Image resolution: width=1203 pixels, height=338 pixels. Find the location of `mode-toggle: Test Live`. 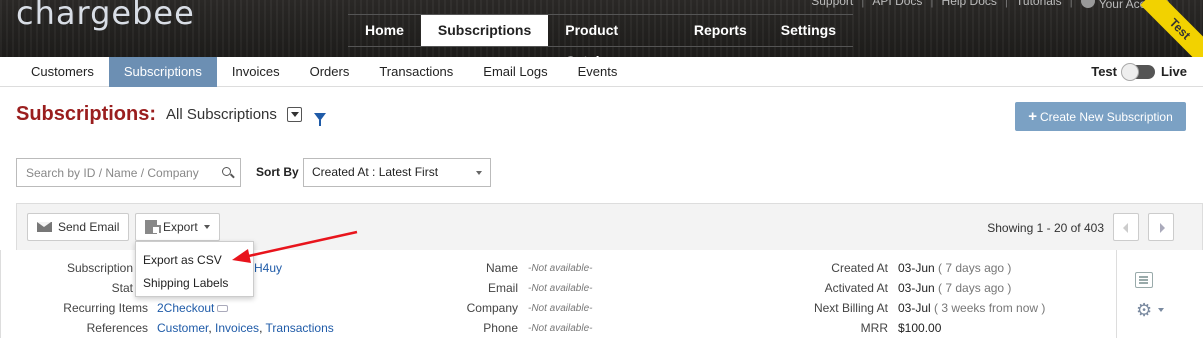

mode-toggle: Test Live is located at coordinates (1139, 71).